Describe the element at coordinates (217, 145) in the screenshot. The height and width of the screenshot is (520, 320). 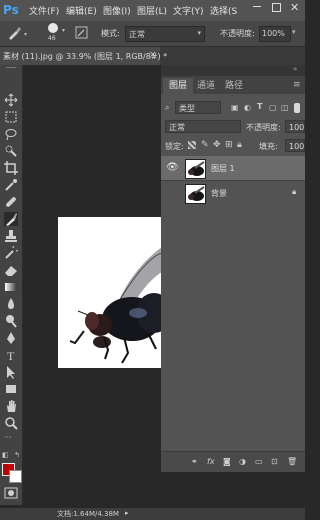
I see `lock-position-icon: ✥` at that location.